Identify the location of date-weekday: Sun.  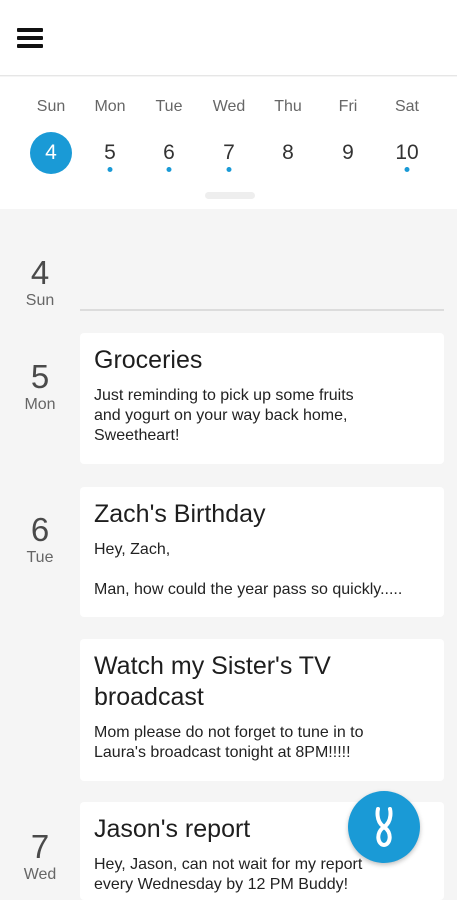
(40, 300).